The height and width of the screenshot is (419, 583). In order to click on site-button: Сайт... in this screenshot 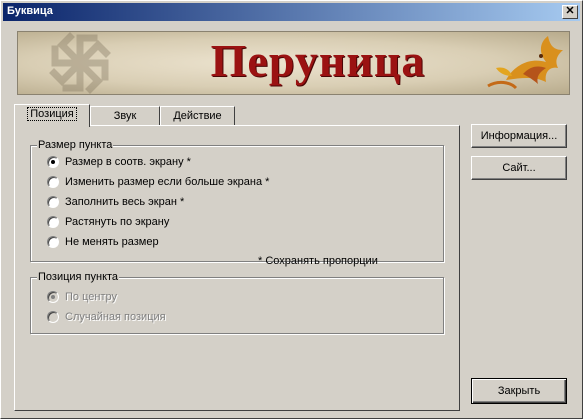, I will do `click(519, 168)`.